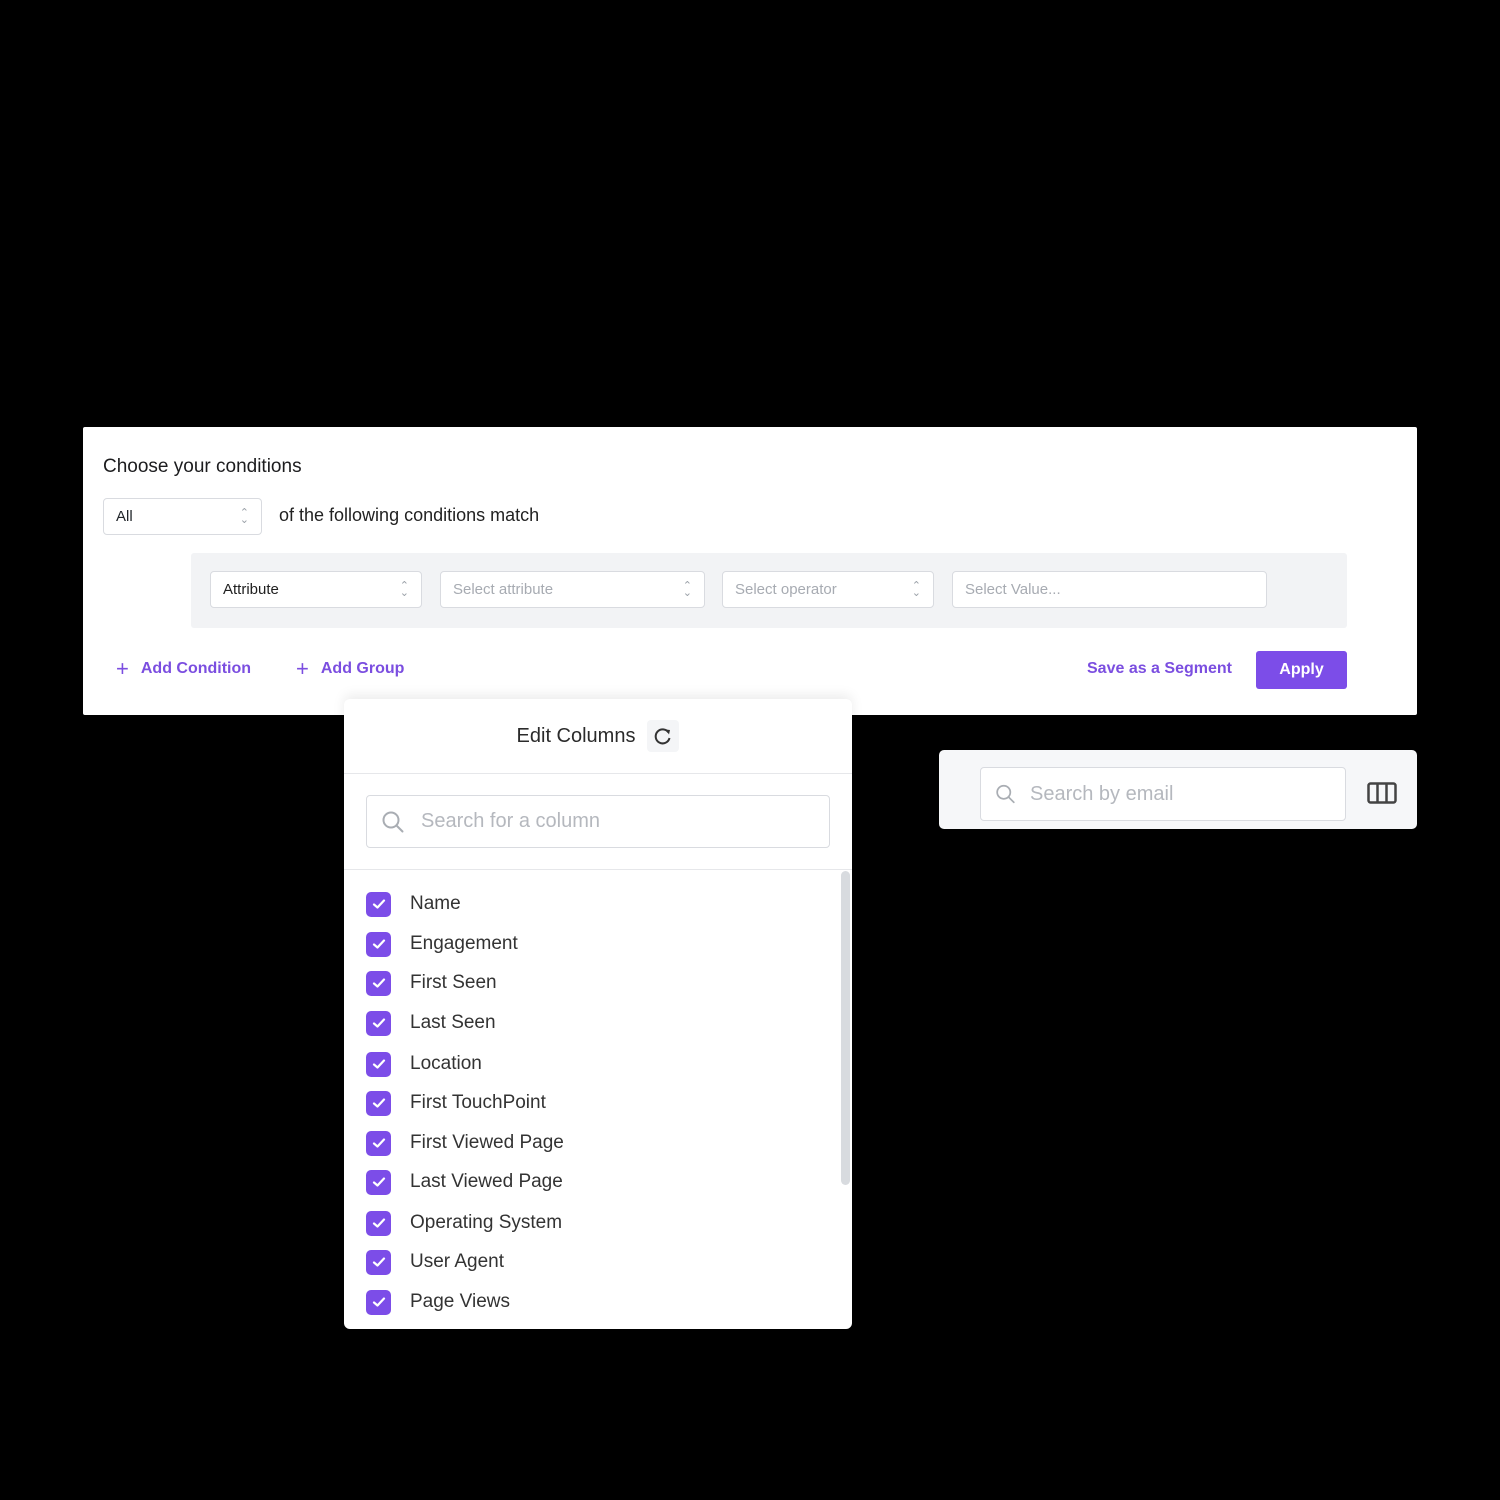 Image resolution: width=1500 pixels, height=1500 pixels. I want to click on attribute-placeholder: Select attribute, so click(503, 589).